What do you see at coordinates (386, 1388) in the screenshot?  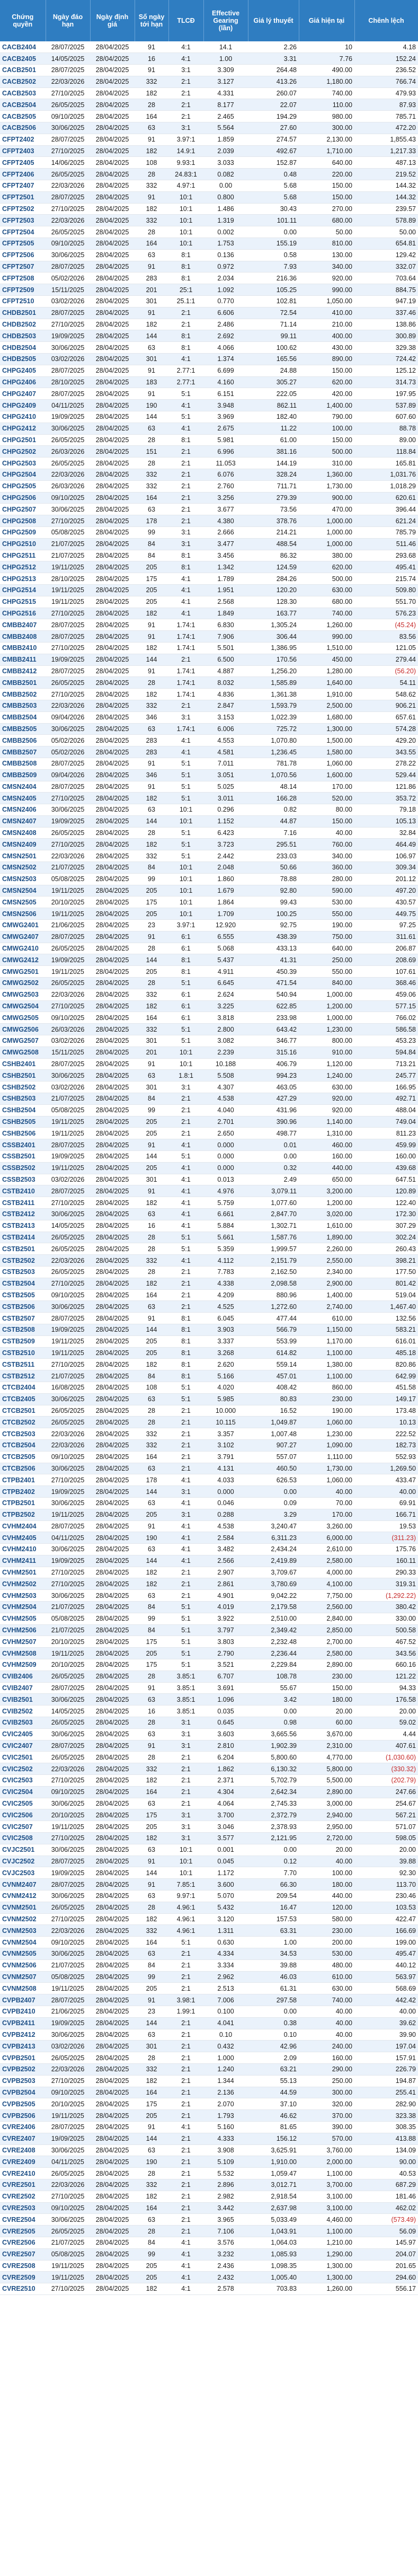 I see `col-difference-cell: 451.58` at bounding box center [386, 1388].